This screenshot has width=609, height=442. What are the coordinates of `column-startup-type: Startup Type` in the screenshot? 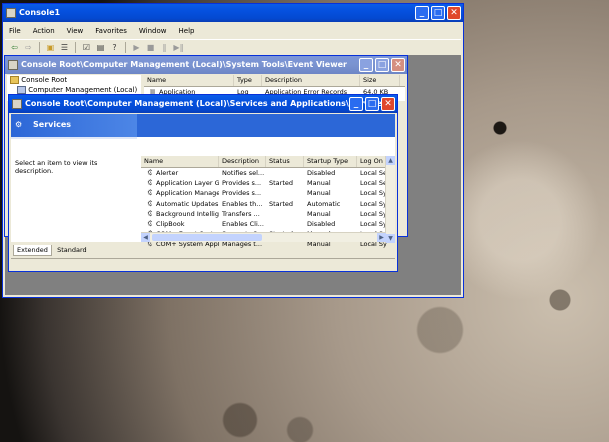 It's located at (330, 161).